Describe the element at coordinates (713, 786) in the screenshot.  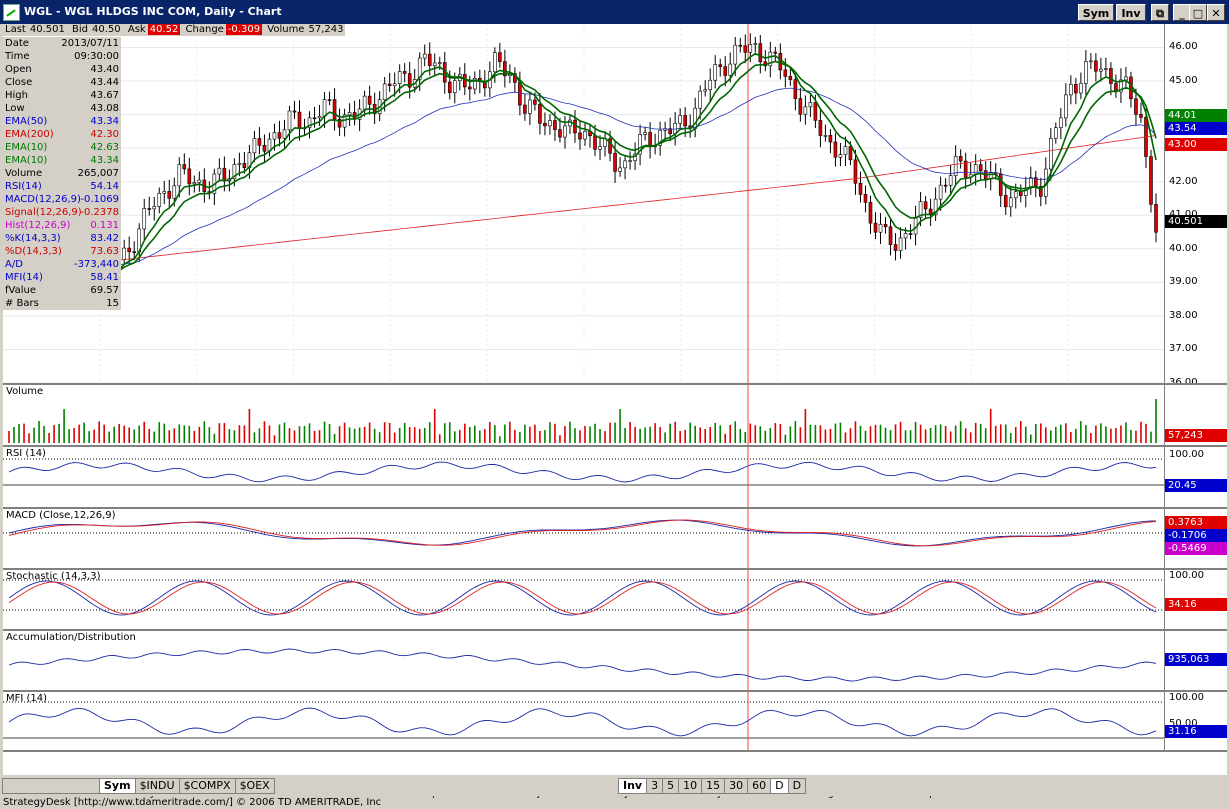
I see `interval-tab-15: 15` at that location.